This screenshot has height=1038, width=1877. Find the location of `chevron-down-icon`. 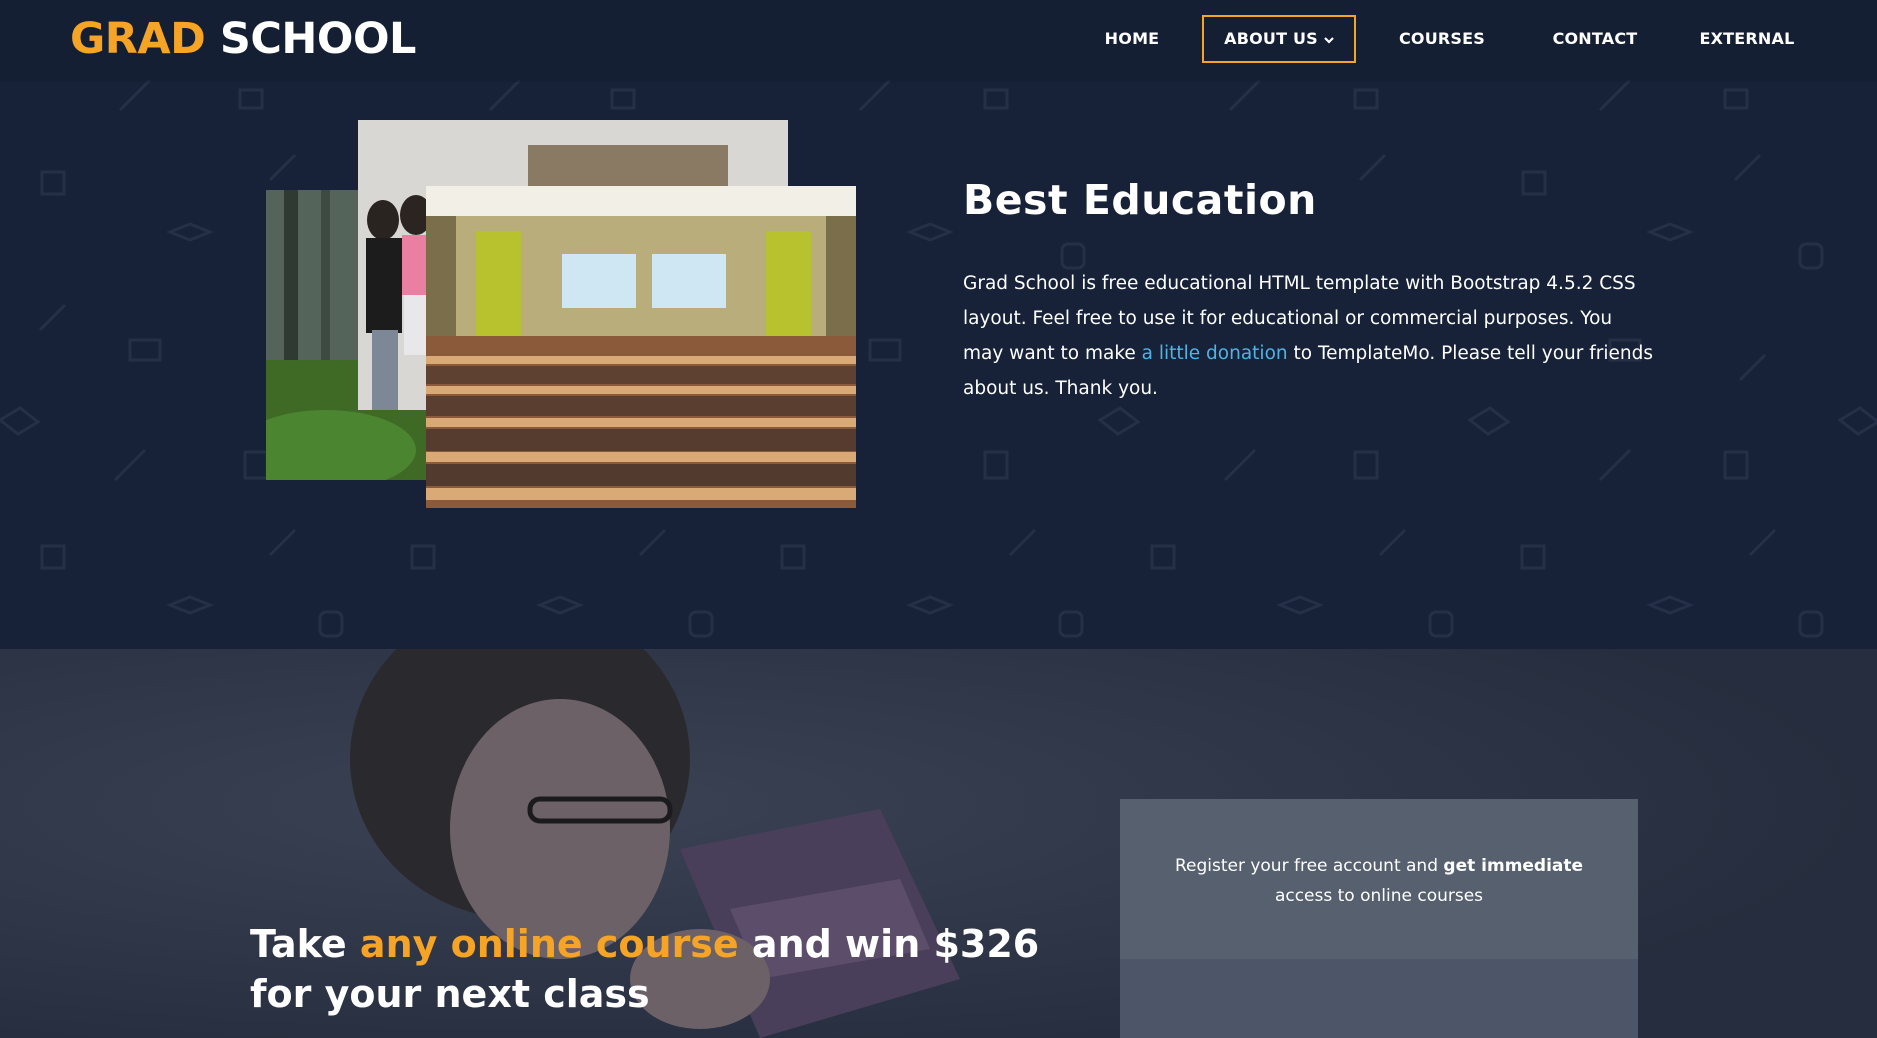

chevron-down-icon is located at coordinates (1329, 40).